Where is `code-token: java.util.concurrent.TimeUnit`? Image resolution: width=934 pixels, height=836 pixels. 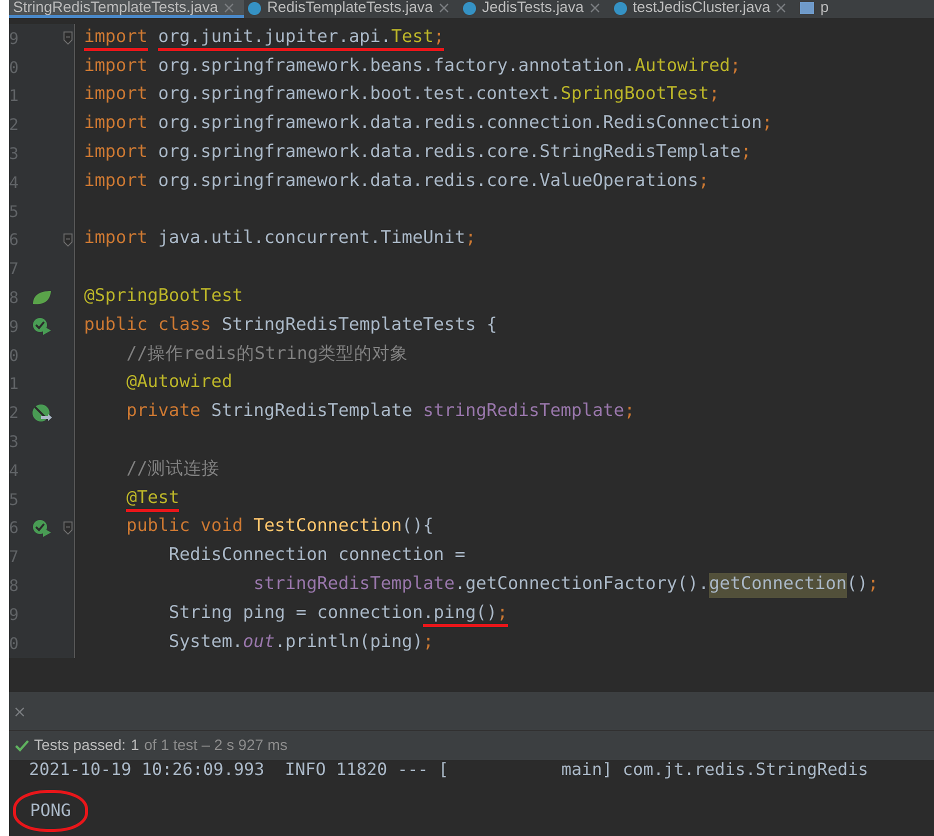 code-token: java.util.concurrent.TimeUnit is located at coordinates (312, 238).